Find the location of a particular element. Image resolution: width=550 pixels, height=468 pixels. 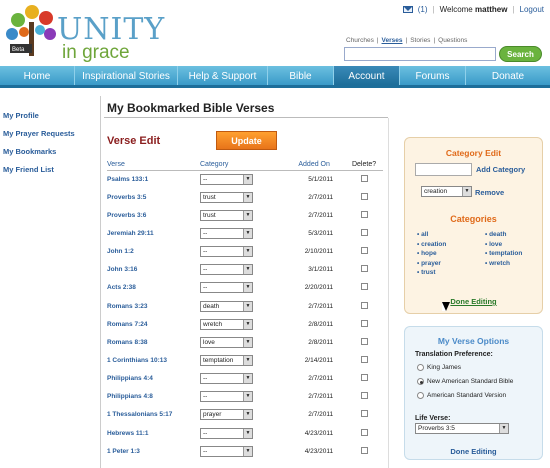

verse-link: 1 Thessalonians 5:17 is located at coordinates (153, 415).